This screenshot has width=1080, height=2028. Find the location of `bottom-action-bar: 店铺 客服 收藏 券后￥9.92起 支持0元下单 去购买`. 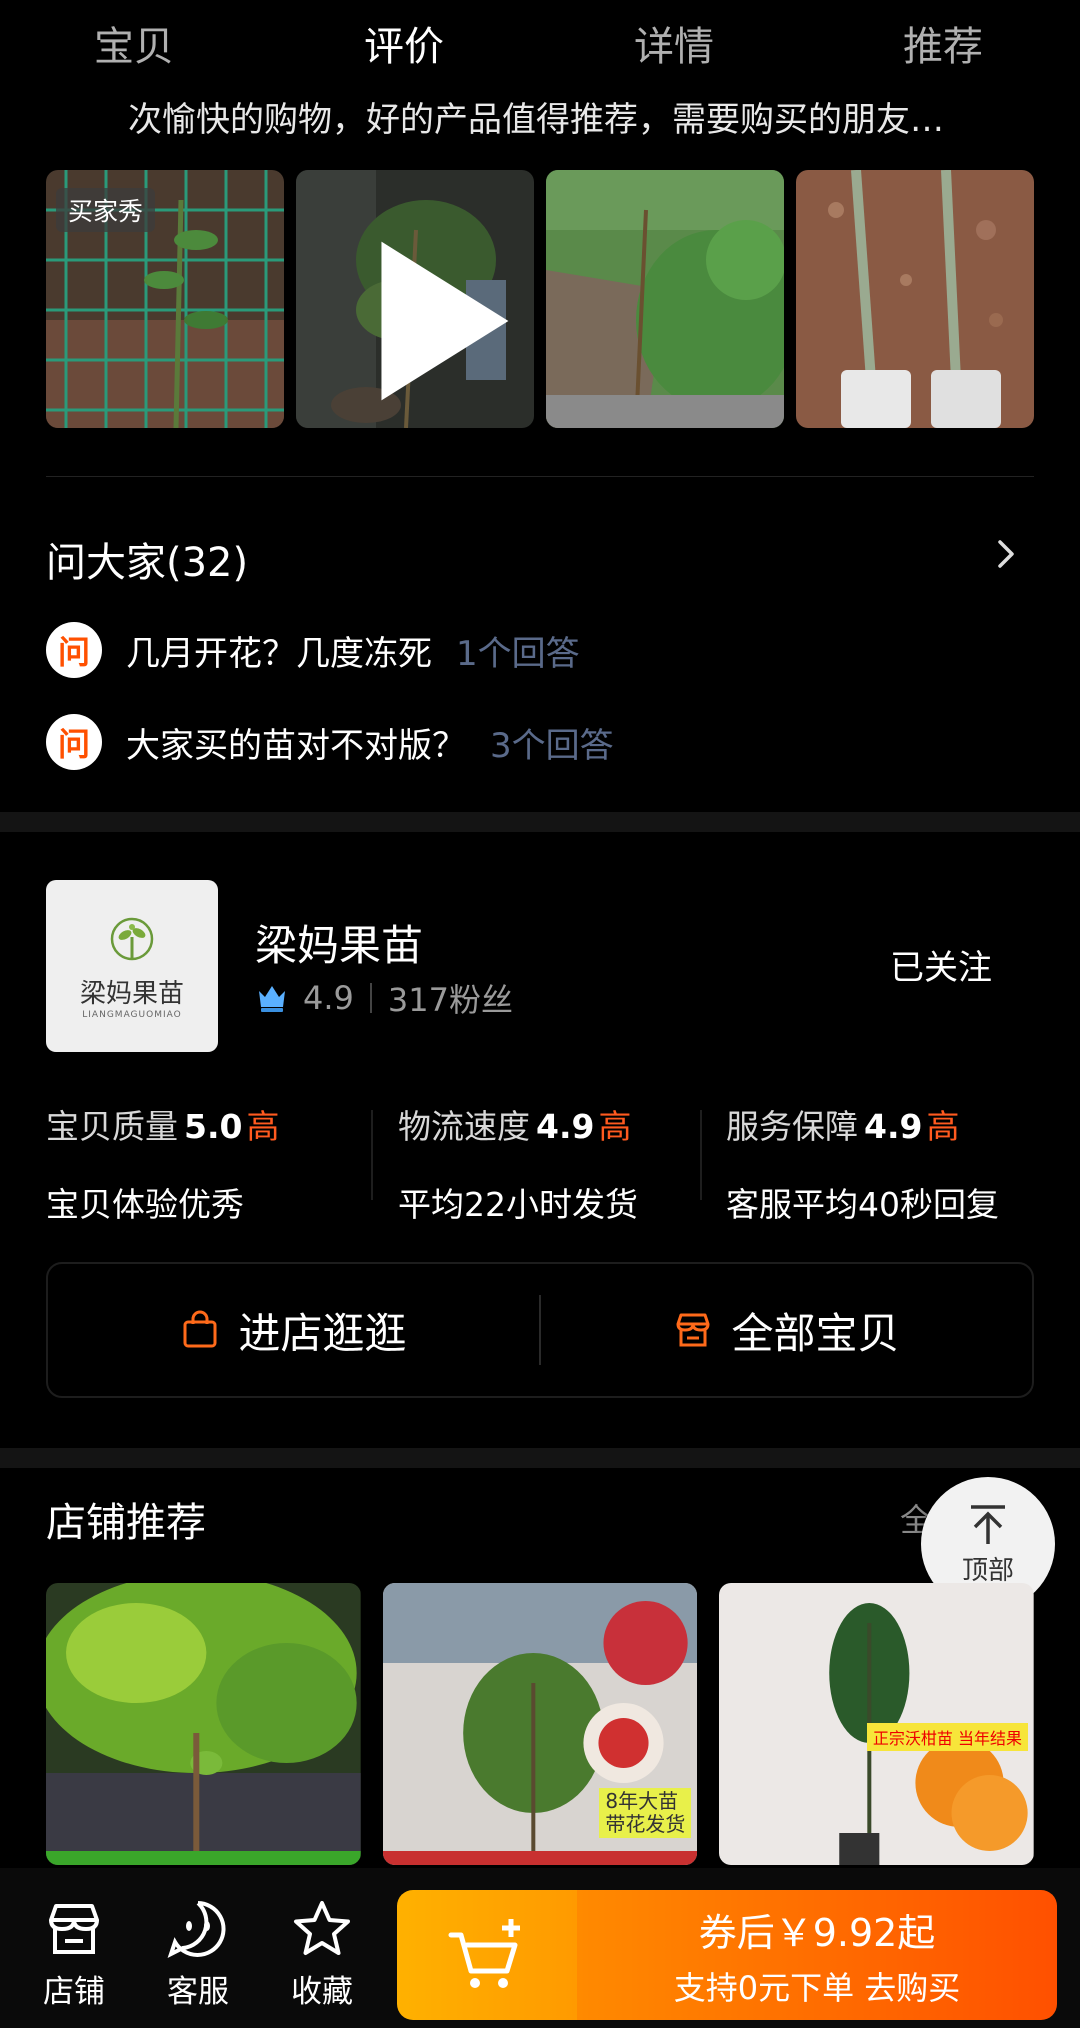

bottom-action-bar: 店铺 客服 收藏 券后￥9.92起 支持0元下单 去购买 is located at coordinates (540, 1948).